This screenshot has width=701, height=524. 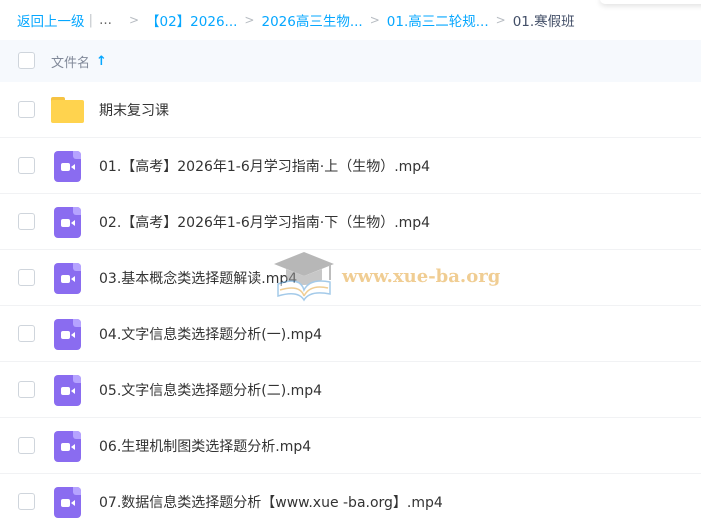 What do you see at coordinates (205, 446) in the screenshot?
I see `file-name: 06.生理机制图类选择题分析.mp4` at bounding box center [205, 446].